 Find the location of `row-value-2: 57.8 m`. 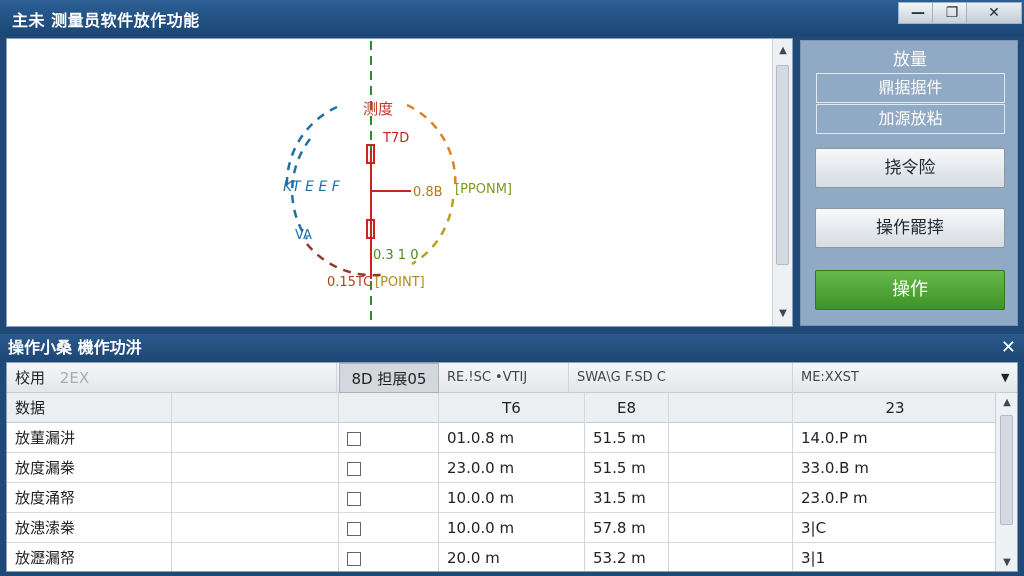

row-value-2: 57.8 m is located at coordinates (627, 528).